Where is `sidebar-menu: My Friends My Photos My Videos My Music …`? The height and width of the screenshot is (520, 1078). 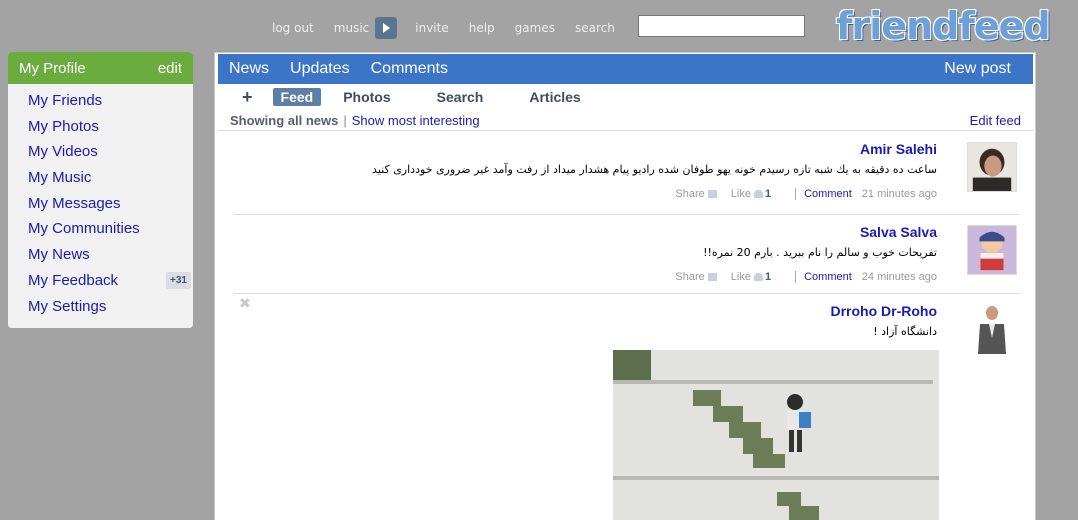 sidebar-menu: My Friends My Photos My Videos My Music … is located at coordinates (100, 206).